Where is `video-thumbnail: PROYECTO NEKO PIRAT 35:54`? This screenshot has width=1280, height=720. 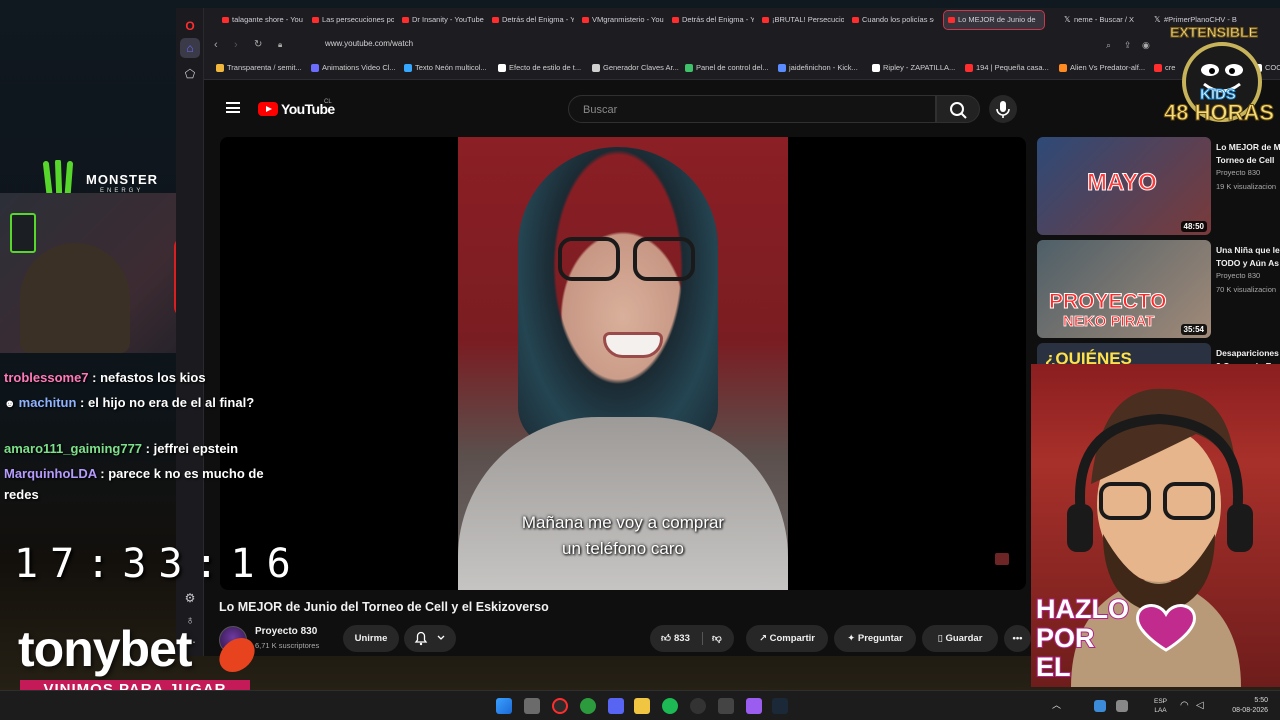
video-thumbnail: PROYECTO NEKO PIRAT 35:54 is located at coordinates (1124, 289).